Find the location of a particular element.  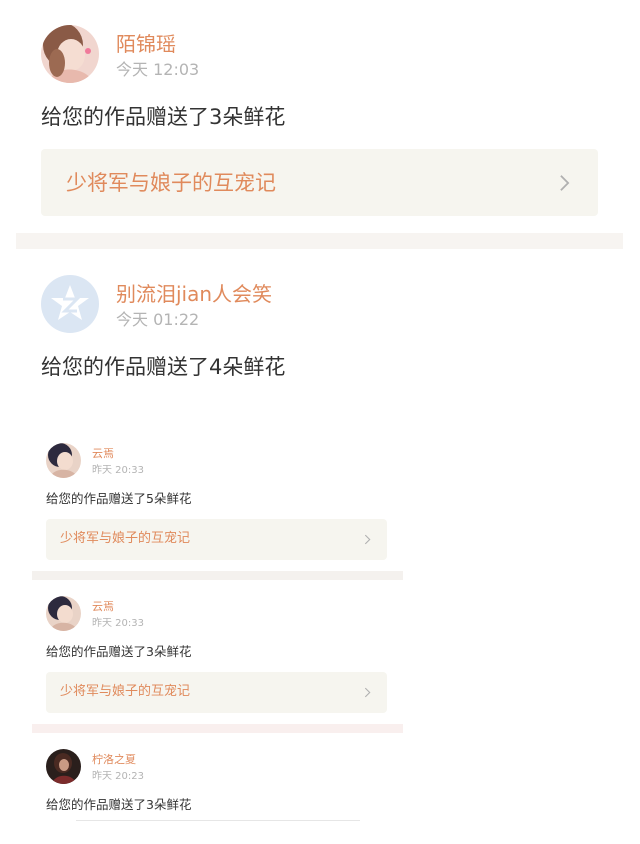

default-star-avatar-icon is located at coordinates (70, 304).